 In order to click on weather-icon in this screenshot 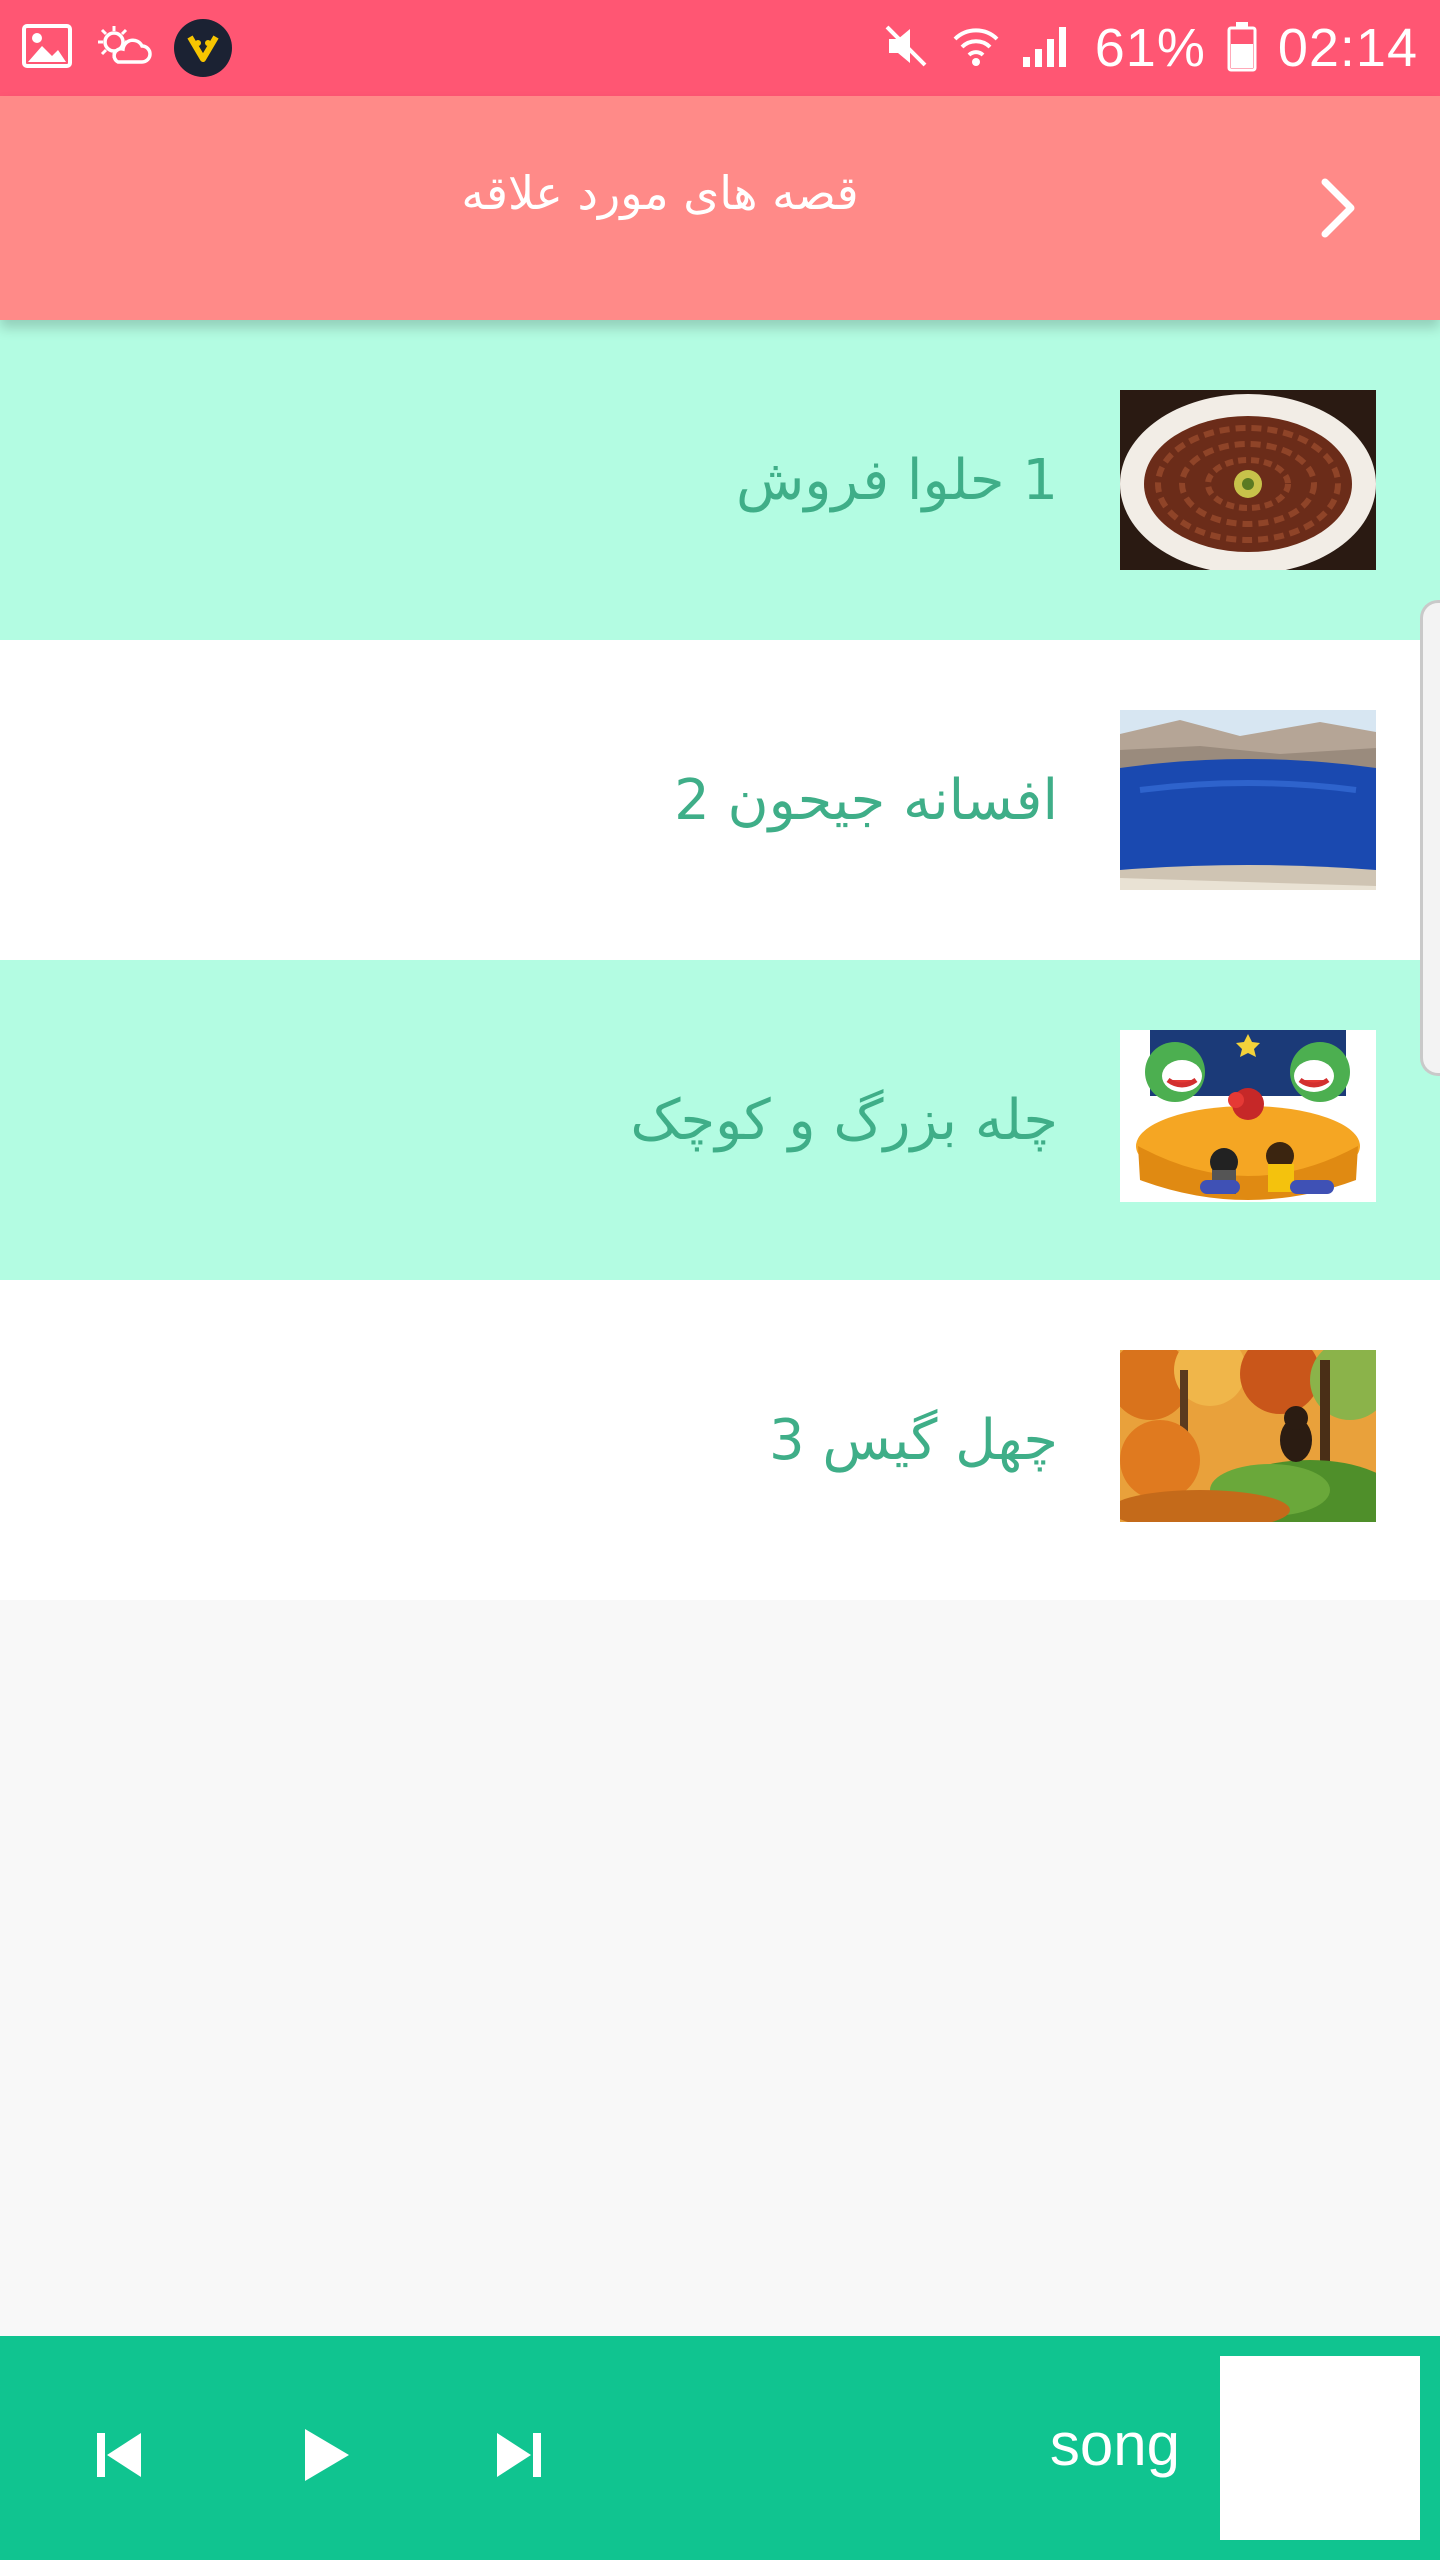, I will do `click(123, 48)`.